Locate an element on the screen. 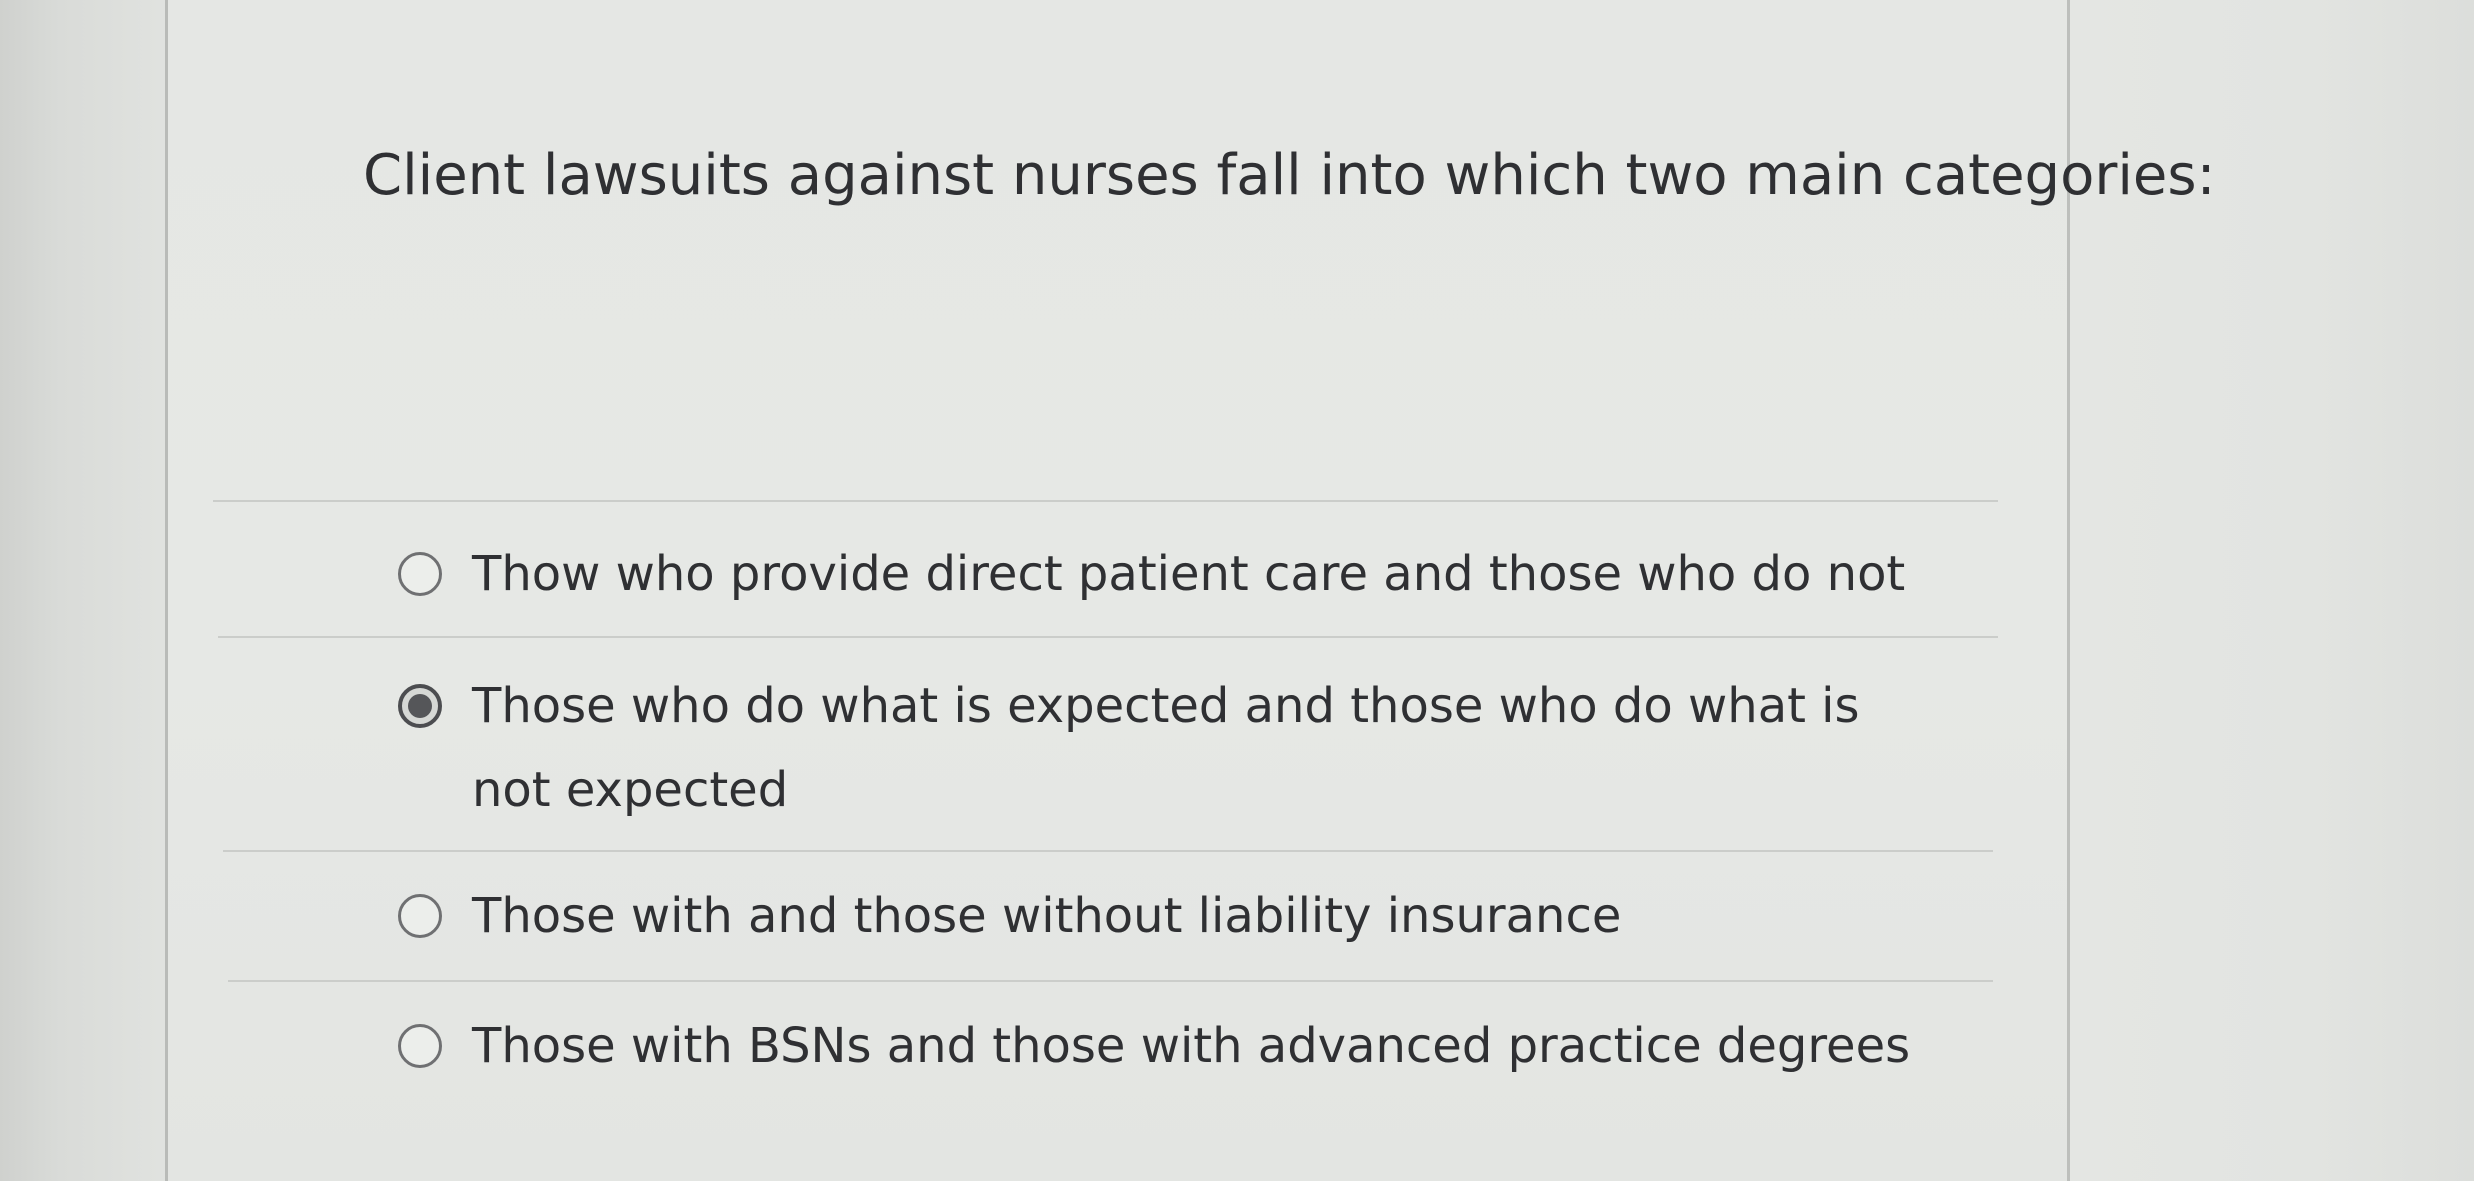 The height and width of the screenshot is (1181, 2474). divider-top is located at coordinates (1105, 501).